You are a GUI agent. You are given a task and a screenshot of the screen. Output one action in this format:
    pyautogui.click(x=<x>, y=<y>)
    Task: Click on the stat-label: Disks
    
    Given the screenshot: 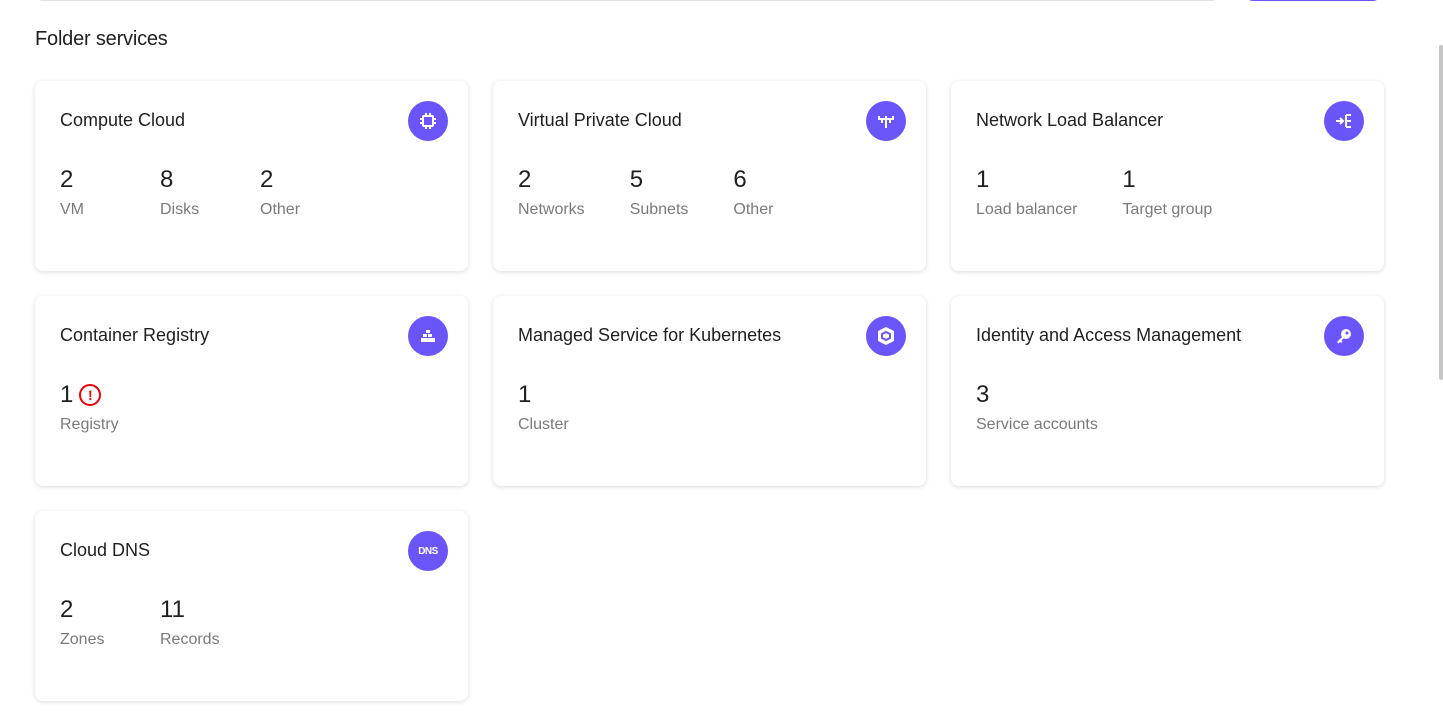 What is the action you would take?
    pyautogui.click(x=180, y=209)
    